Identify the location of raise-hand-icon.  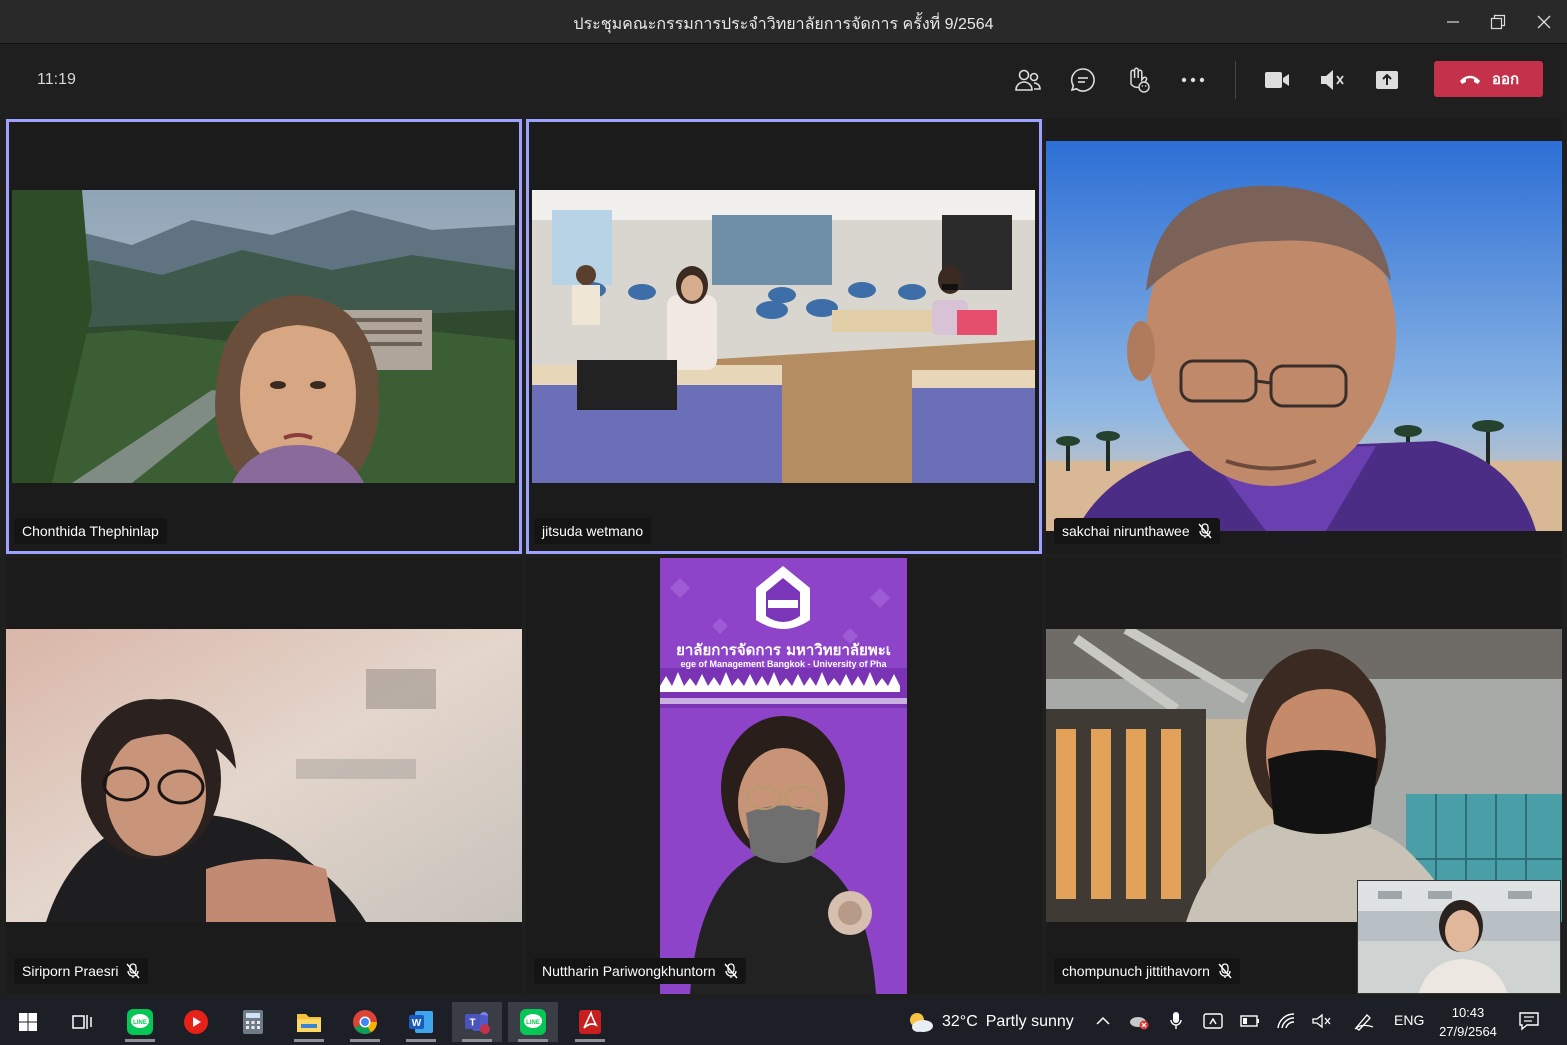
(1140, 80).